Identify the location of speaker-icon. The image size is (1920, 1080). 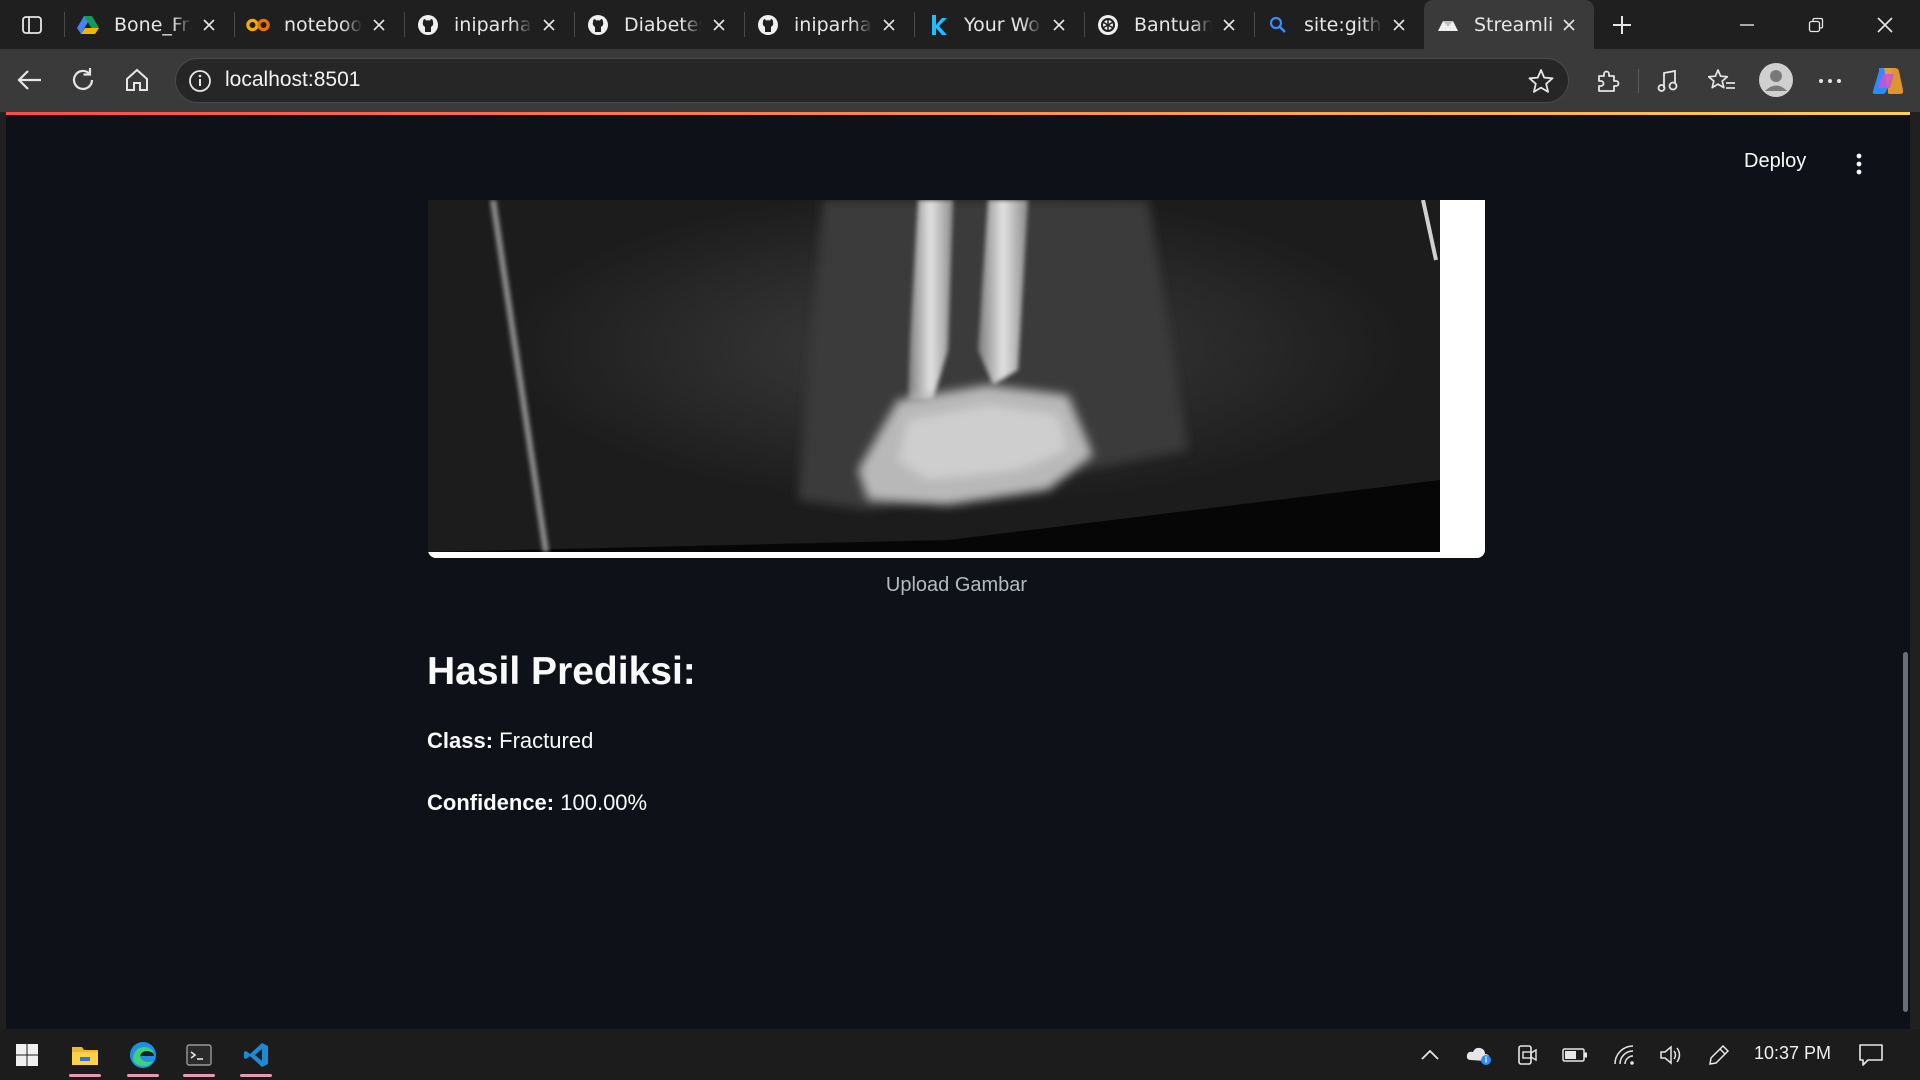
(1670, 1055).